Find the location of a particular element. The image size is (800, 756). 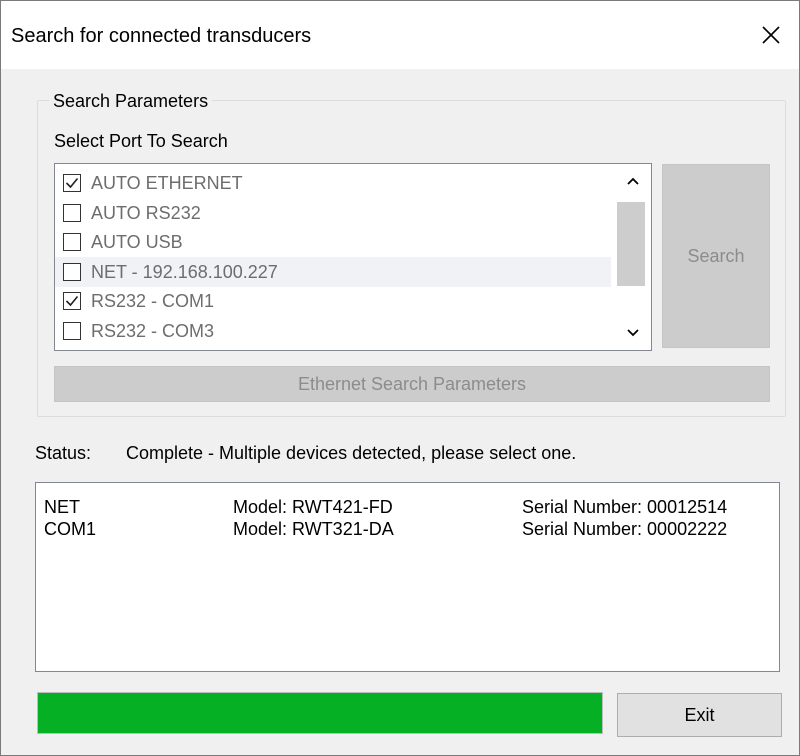

port-label: RS232 - COM3 is located at coordinates (153, 330).